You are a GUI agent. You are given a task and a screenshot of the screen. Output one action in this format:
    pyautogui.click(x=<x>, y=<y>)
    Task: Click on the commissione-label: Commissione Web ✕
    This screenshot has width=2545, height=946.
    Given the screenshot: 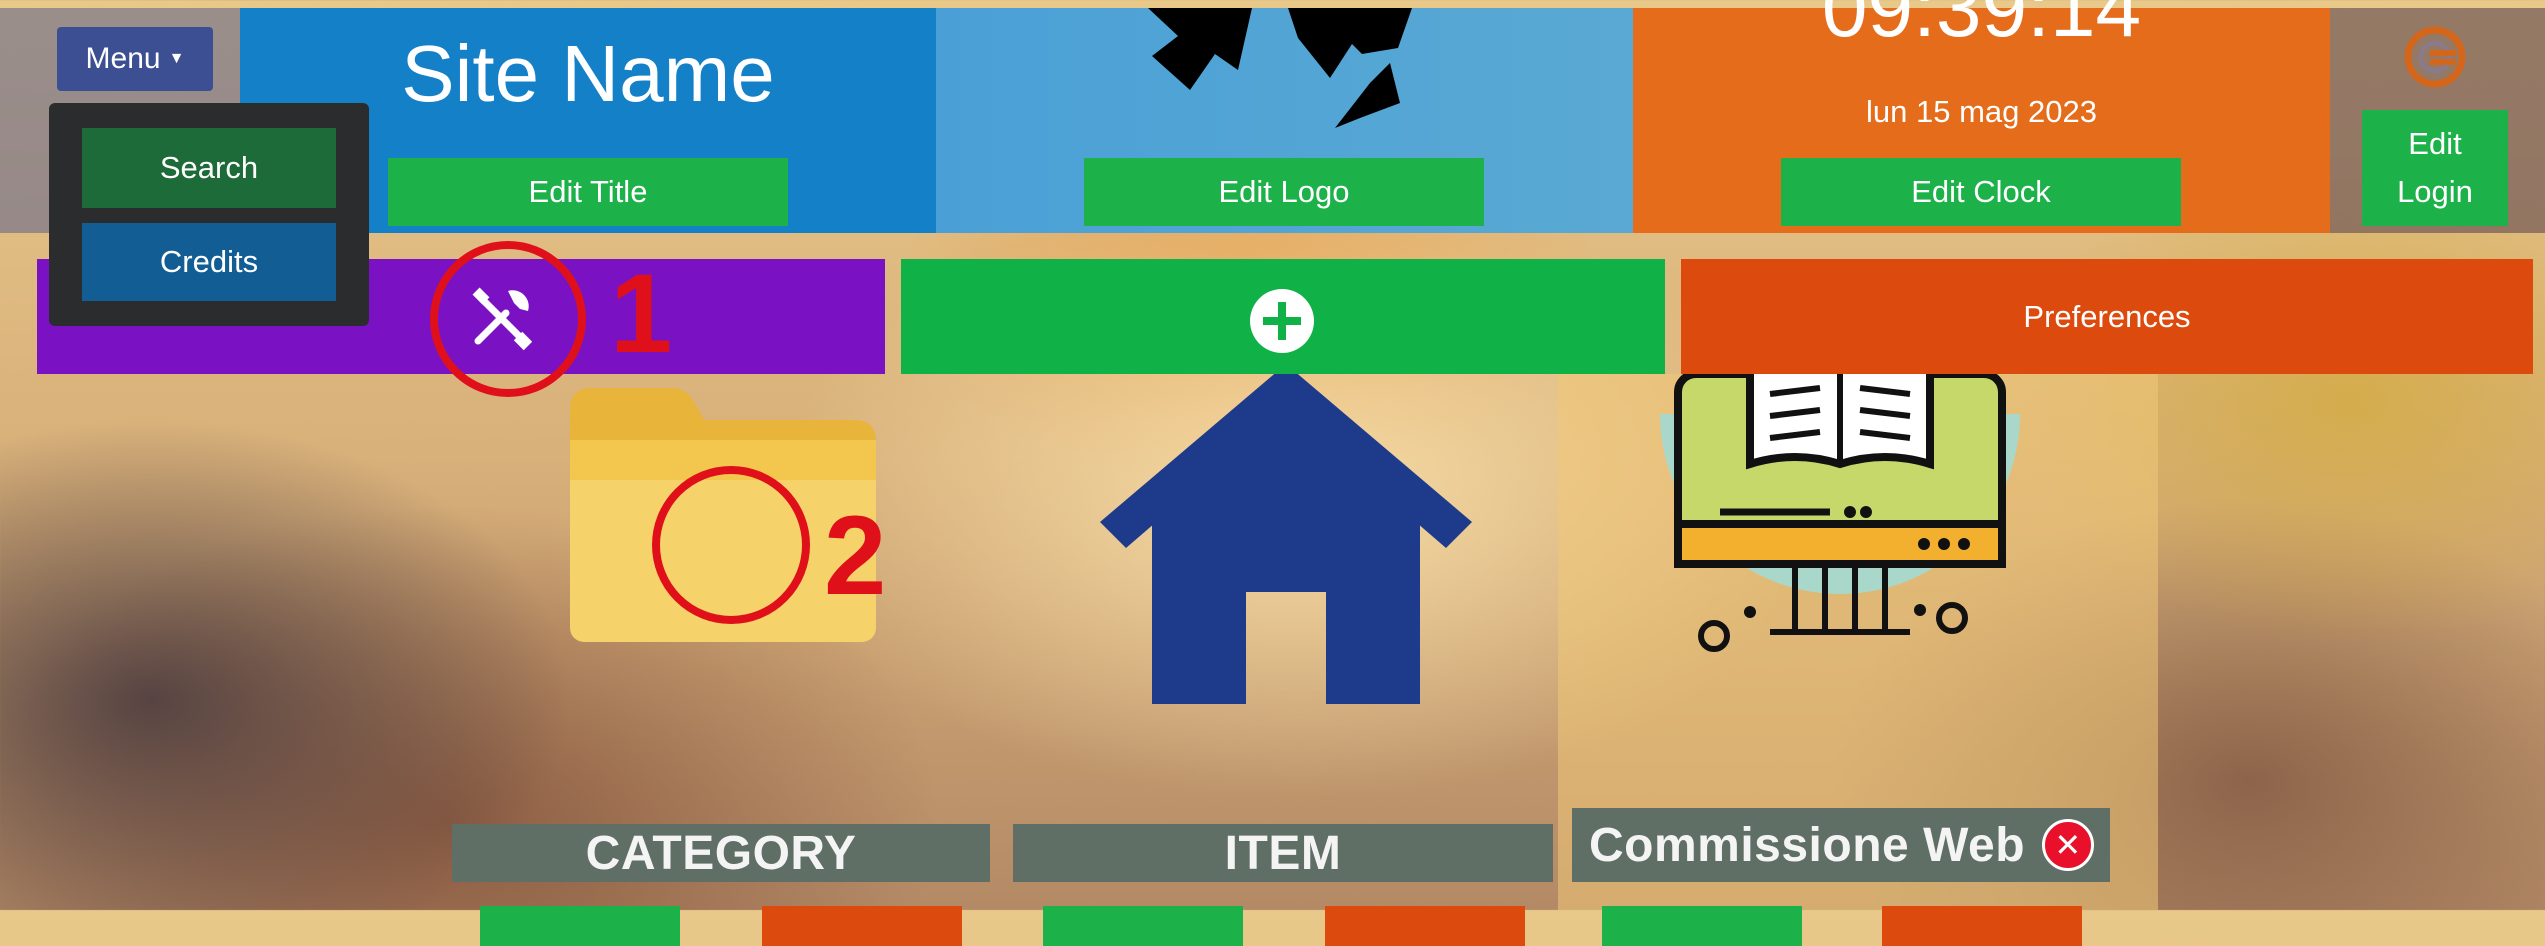 What is the action you would take?
    pyautogui.click(x=1841, y=845)
    